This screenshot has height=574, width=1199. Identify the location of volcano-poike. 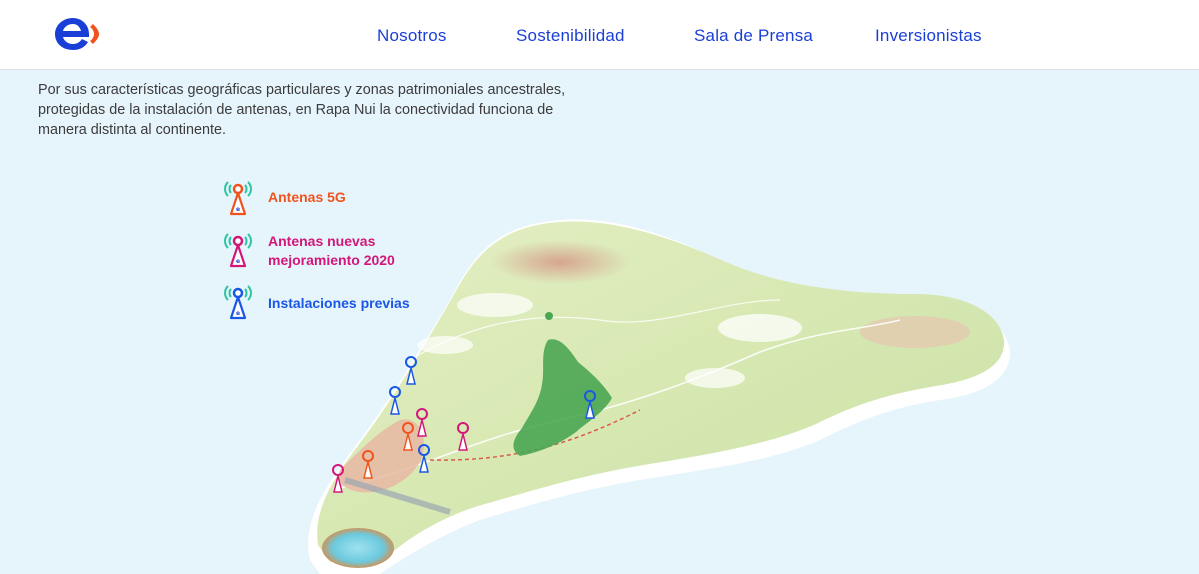
(560, 262).